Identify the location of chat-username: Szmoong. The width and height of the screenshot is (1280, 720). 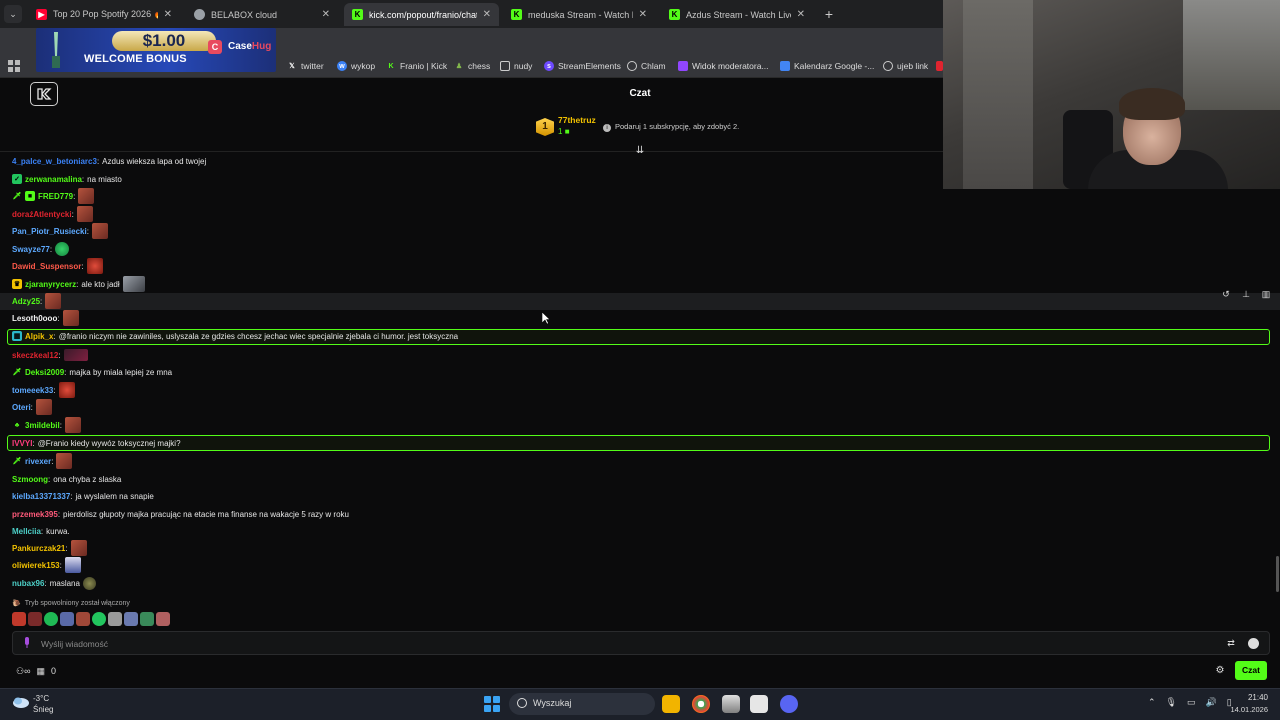
(30, 479).